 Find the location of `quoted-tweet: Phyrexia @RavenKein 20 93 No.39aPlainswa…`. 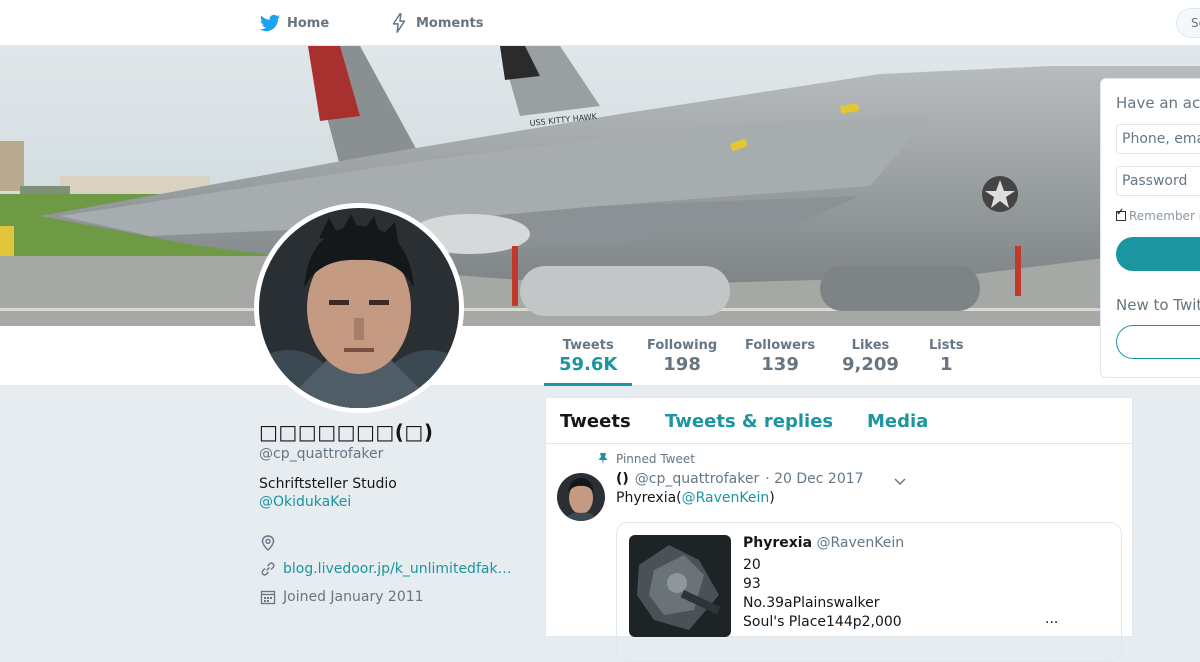

quoted-tweet: Phyrexia @RavenKein 20 93 No.39aPlainswa… is located at coordinates (869, 592).